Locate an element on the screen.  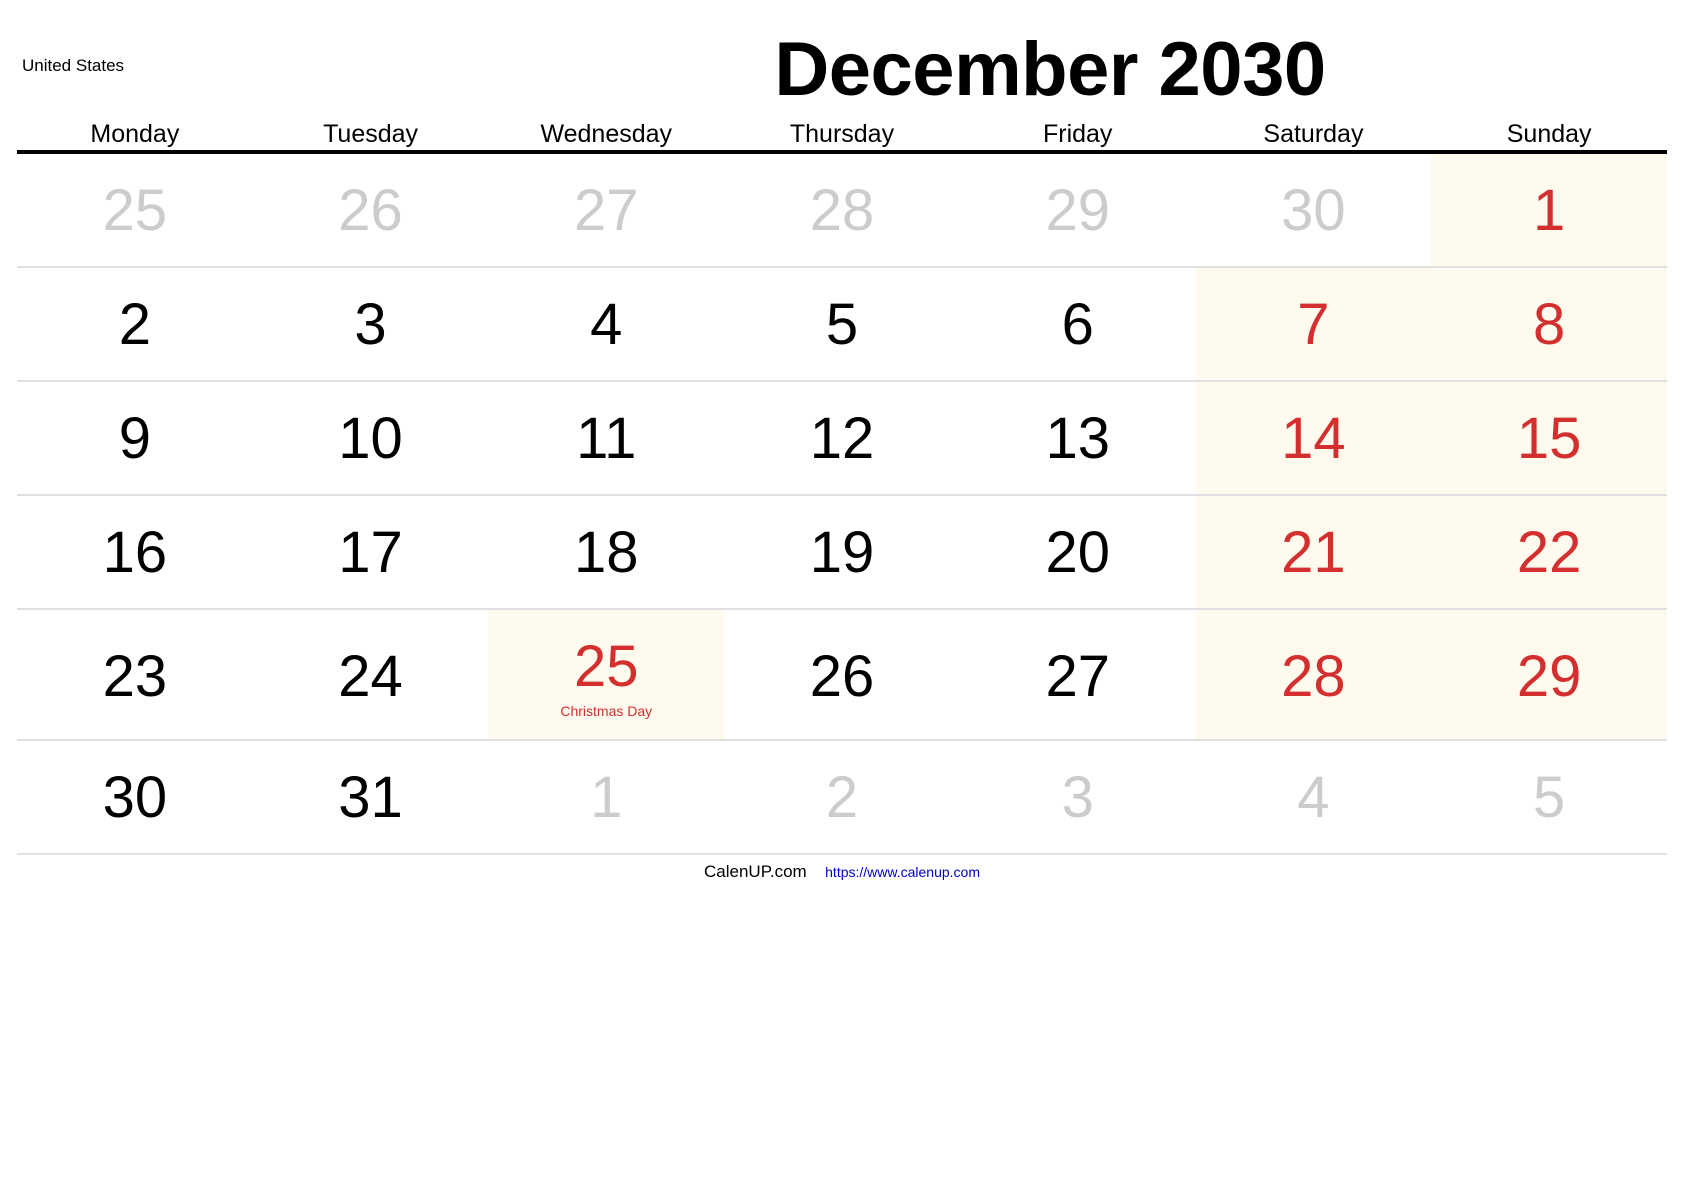
day-cell: 20 is located at coordinates (1078, 552).